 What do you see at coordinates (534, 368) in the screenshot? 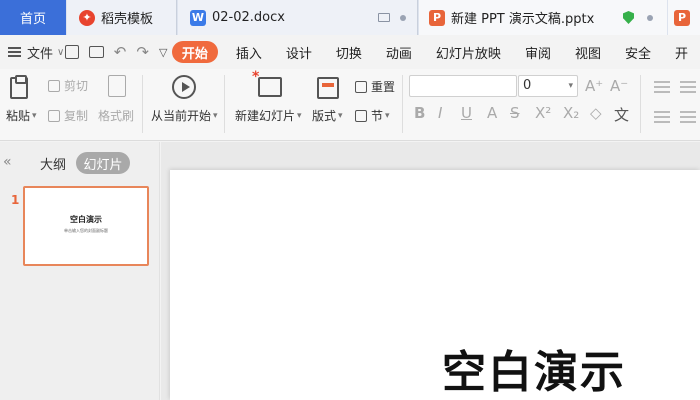
I see `slide-title: 空白演示` at bounding box center [534, 368].